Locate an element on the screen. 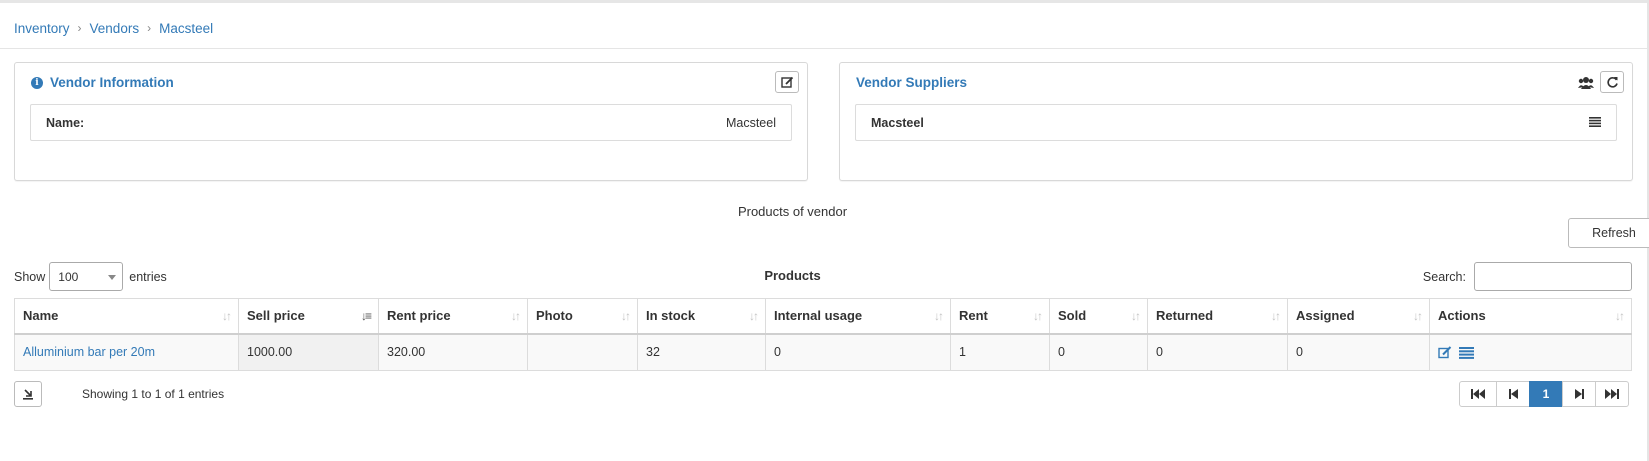 The width and height of the screenshot is (1649, 461). breadcrumb: Inventory › Vendors › Macsteel is located at coordinates (113, 28).